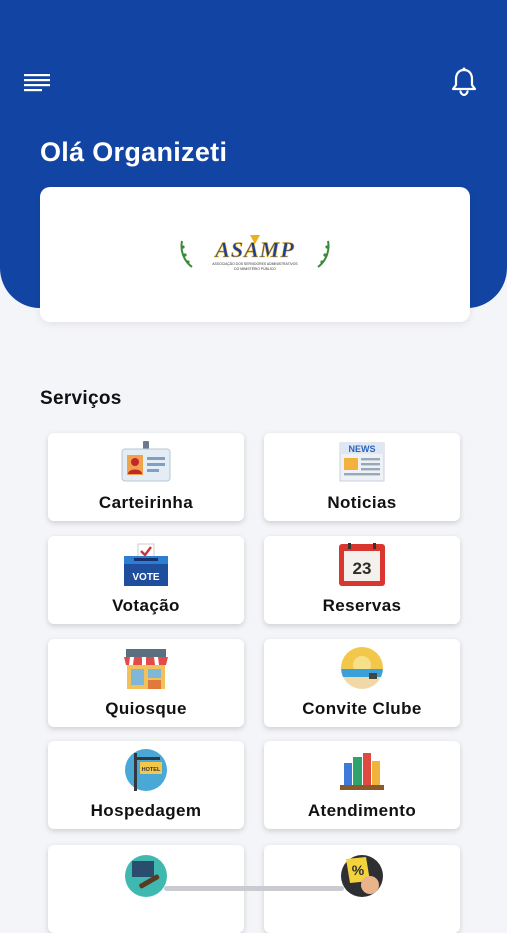  I want to click on hotel-sign-icon: HOTEL, so click(146, 770).